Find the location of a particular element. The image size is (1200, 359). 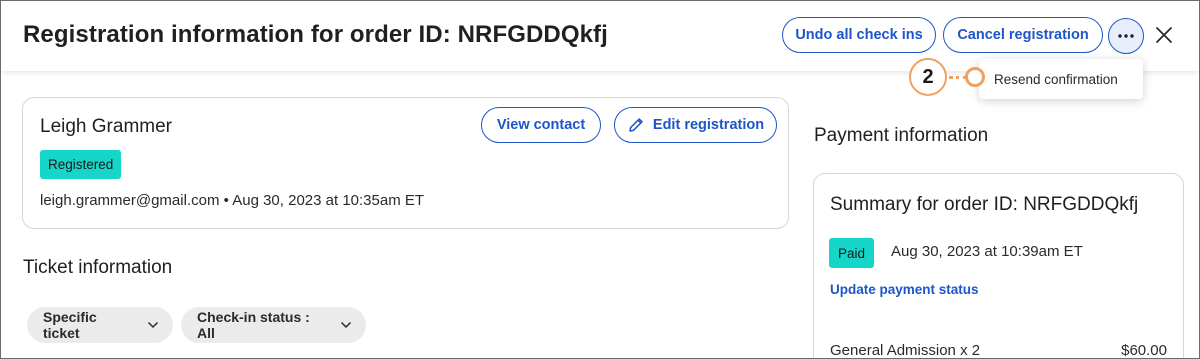

edit-registration-label: Edit registration is located at coordinates (708, 125).